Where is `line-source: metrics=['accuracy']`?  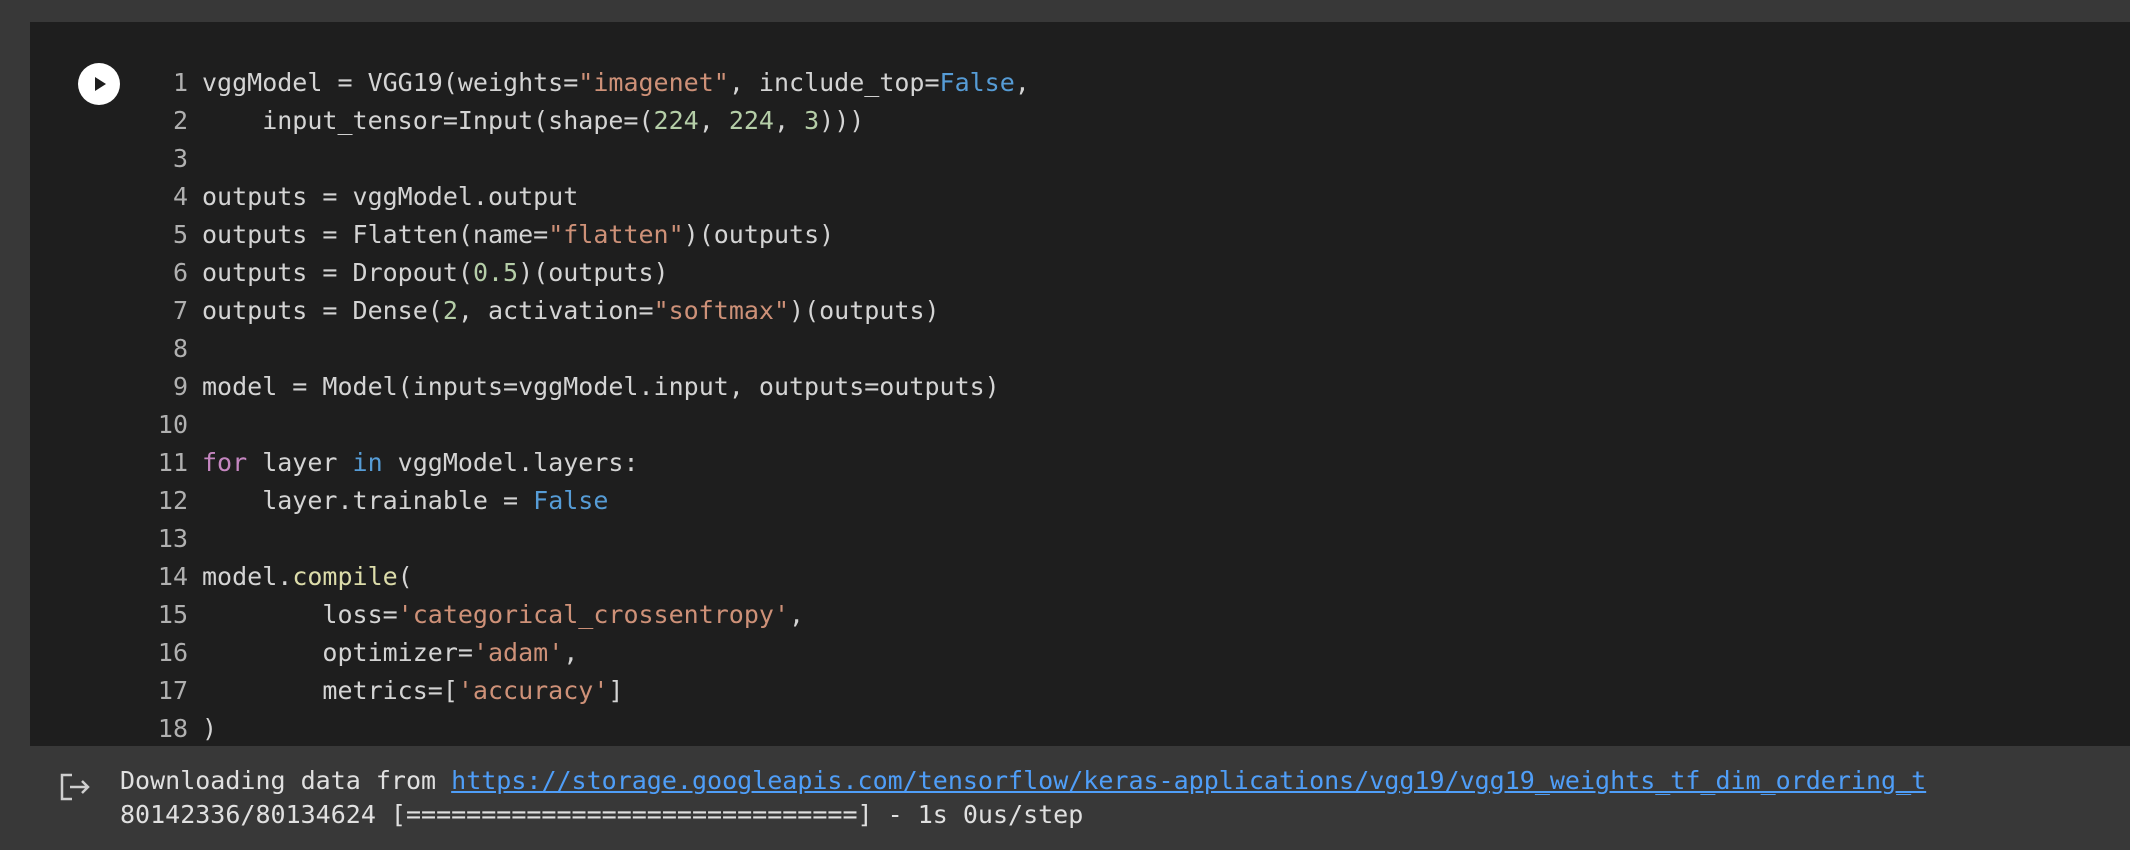
line-source: metrics=['accuracy'] is located at coordinates (412, 691).